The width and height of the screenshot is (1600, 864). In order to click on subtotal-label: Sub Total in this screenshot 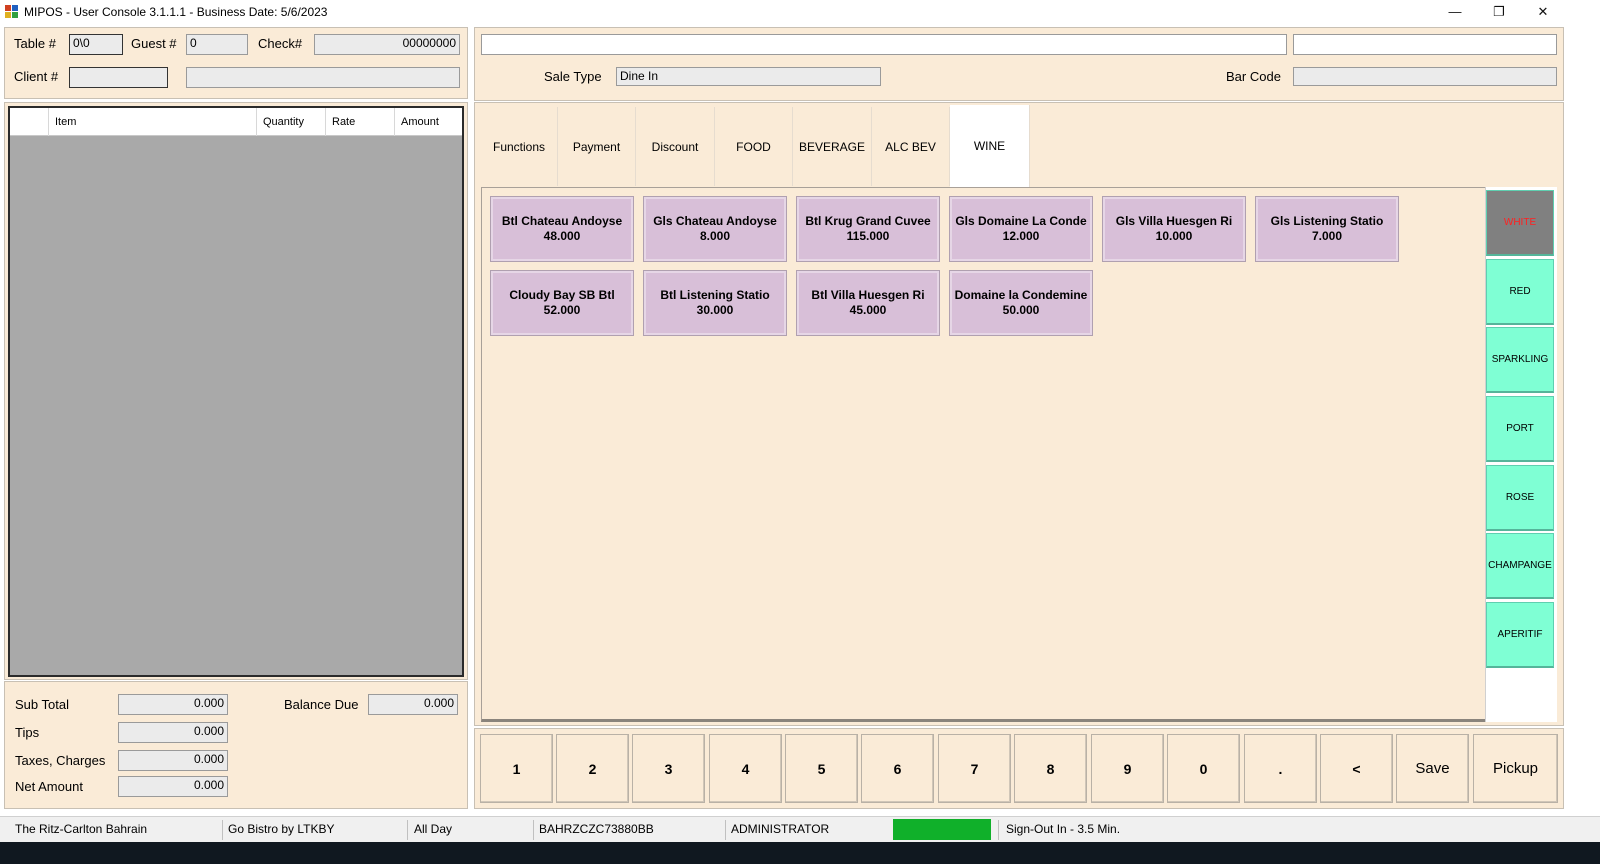, I will do `click(42, 704)`.